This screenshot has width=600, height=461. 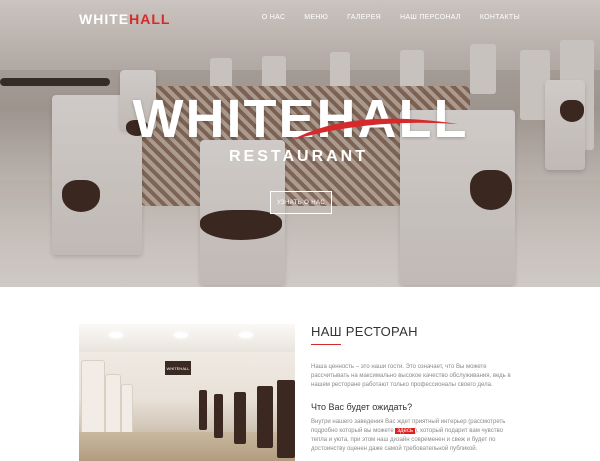 What do you see at coordinates (150, 19) in the screenshot?
I see `brand-suffix: HALL` at bounding box center [150, 19].